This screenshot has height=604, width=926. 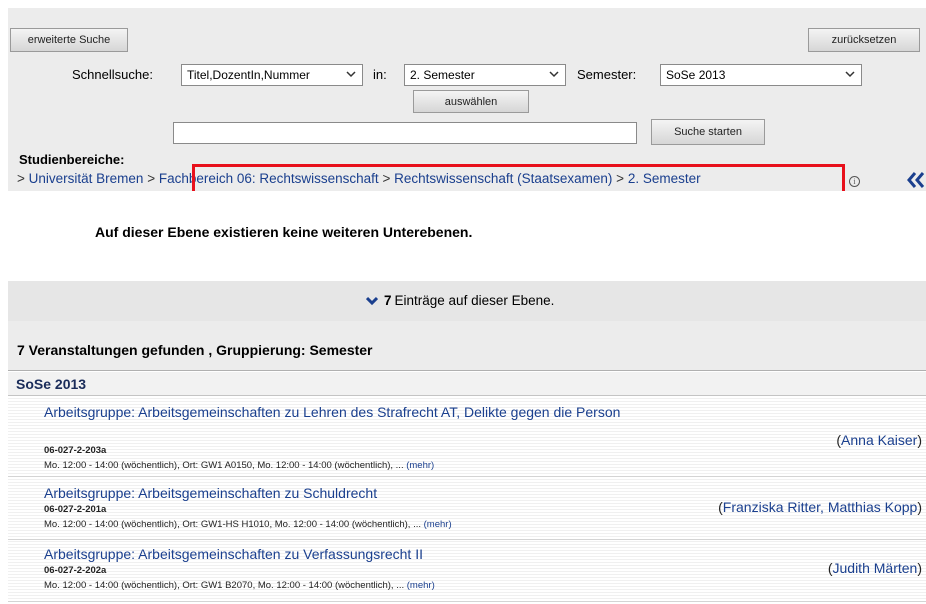 I want to click on extended-search-button: erweiterte Suche, so click(x=69, y=40).